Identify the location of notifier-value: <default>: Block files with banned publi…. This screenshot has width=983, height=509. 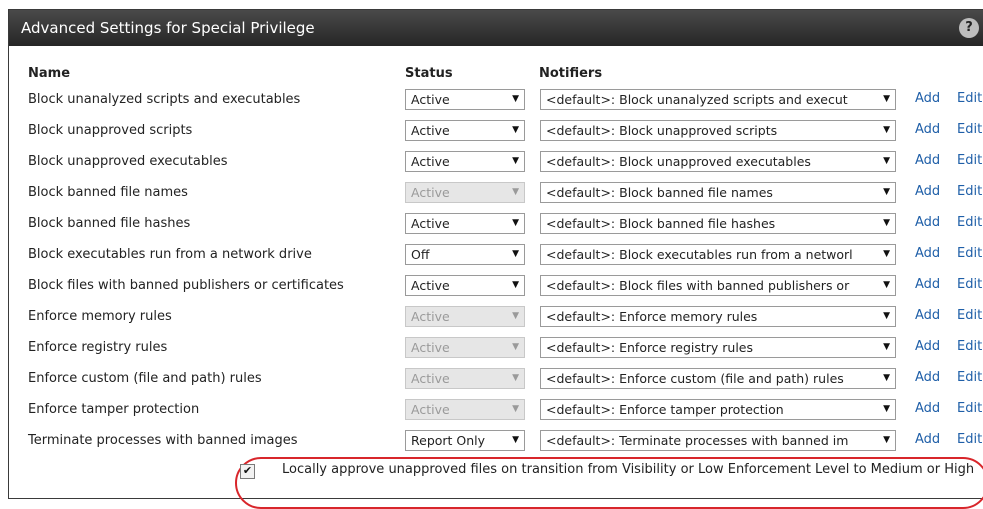
(698, 285).